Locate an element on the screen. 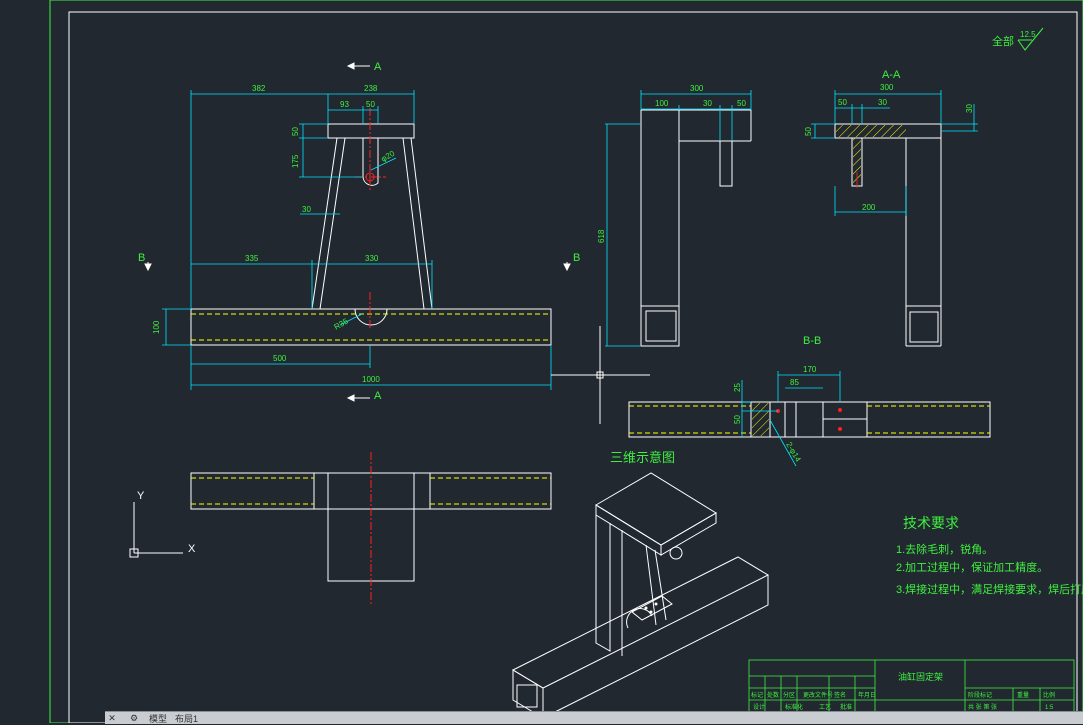 The width and height of the screenshot is (1083, 725). tb-sheet: 共 张 第 张 is located at coordinates (982, 707).